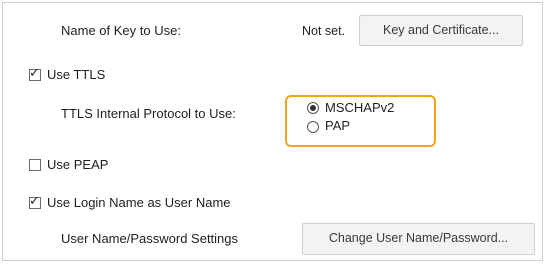  Describe the element at coordinates (78, 164) in the screenshot. I see `use-peap-label: Use PEAP` at that location.